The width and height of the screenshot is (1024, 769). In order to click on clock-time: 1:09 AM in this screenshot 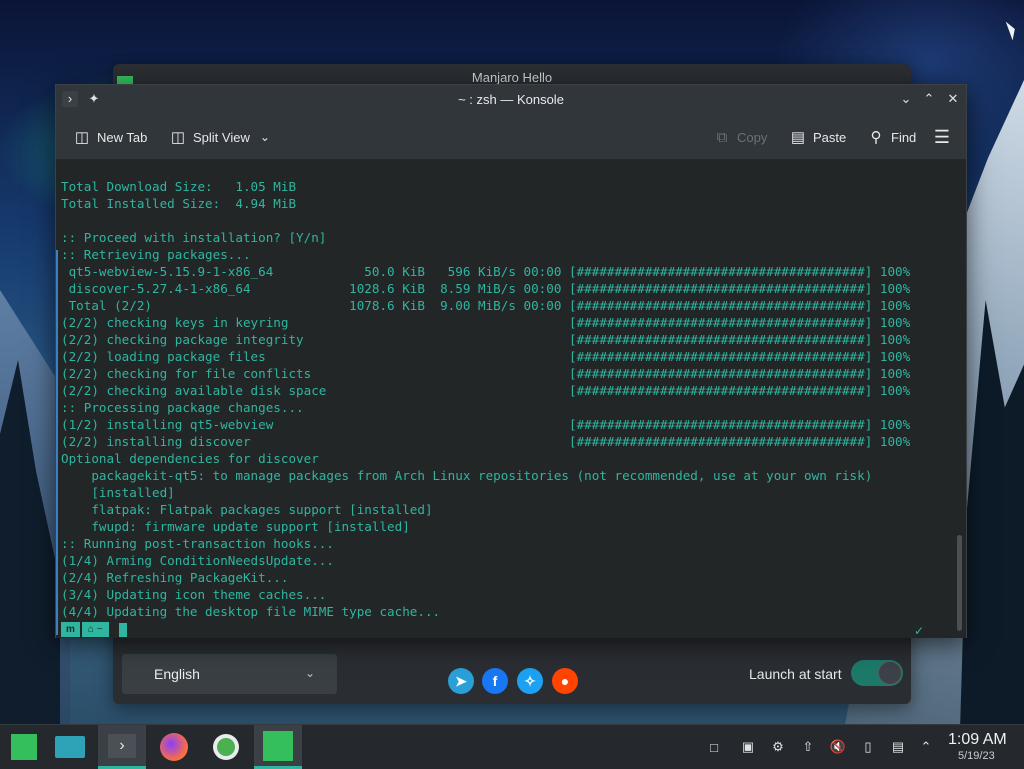, I will do `click(977, 740)`.